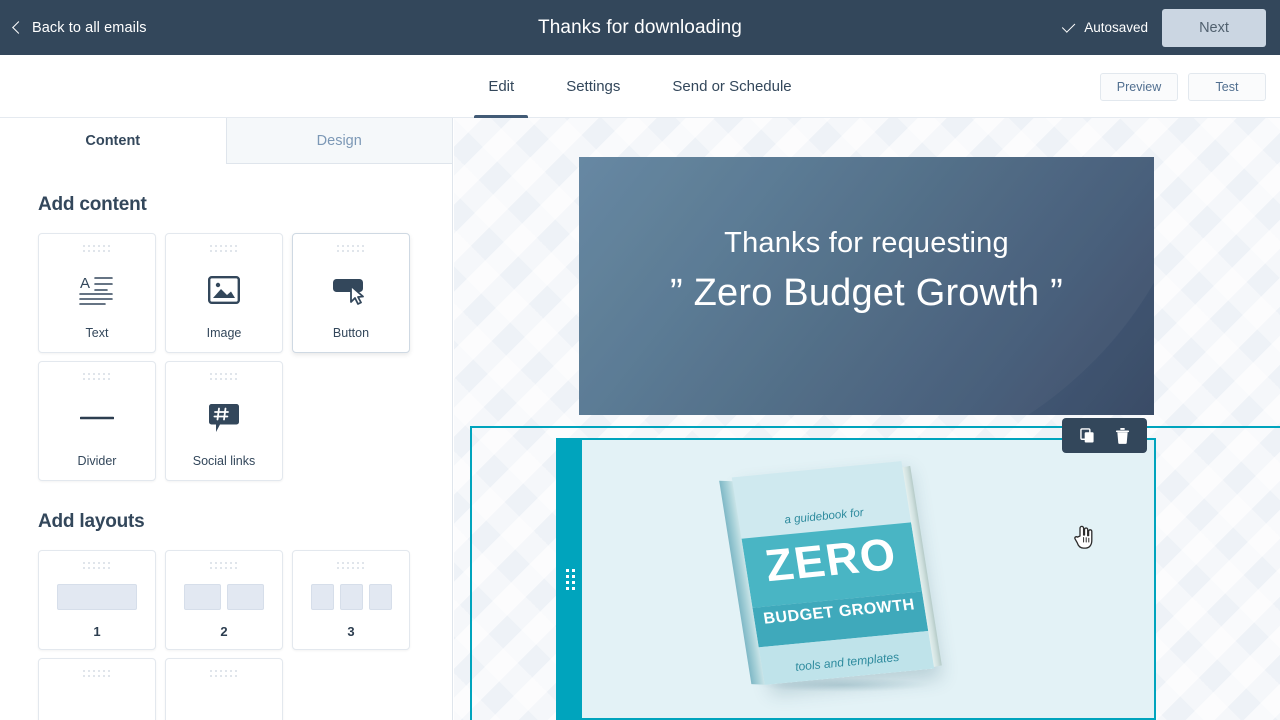 This screenshot has width=1280, height=720. Describe the element at coordinates (593, 86) in the screenshot. I see `tab-settings: Settings` at that location.